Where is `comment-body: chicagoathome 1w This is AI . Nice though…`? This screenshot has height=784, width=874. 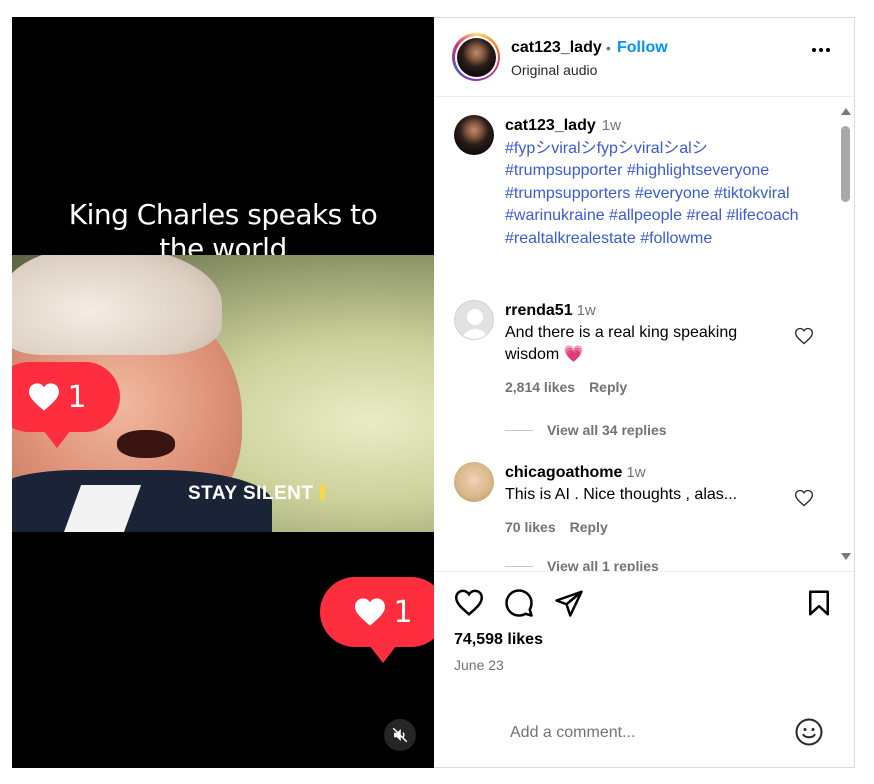
comment-body: chicagoathome 1w This is AI . Nice though… is located at coordinates (635, 500).